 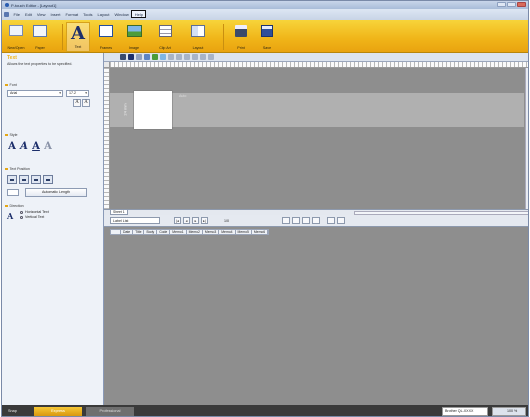 What do you see at coordinates (147, 57) in the screenshot?
I see `rectangle-tool-icon` at bounding box center [147, 57].